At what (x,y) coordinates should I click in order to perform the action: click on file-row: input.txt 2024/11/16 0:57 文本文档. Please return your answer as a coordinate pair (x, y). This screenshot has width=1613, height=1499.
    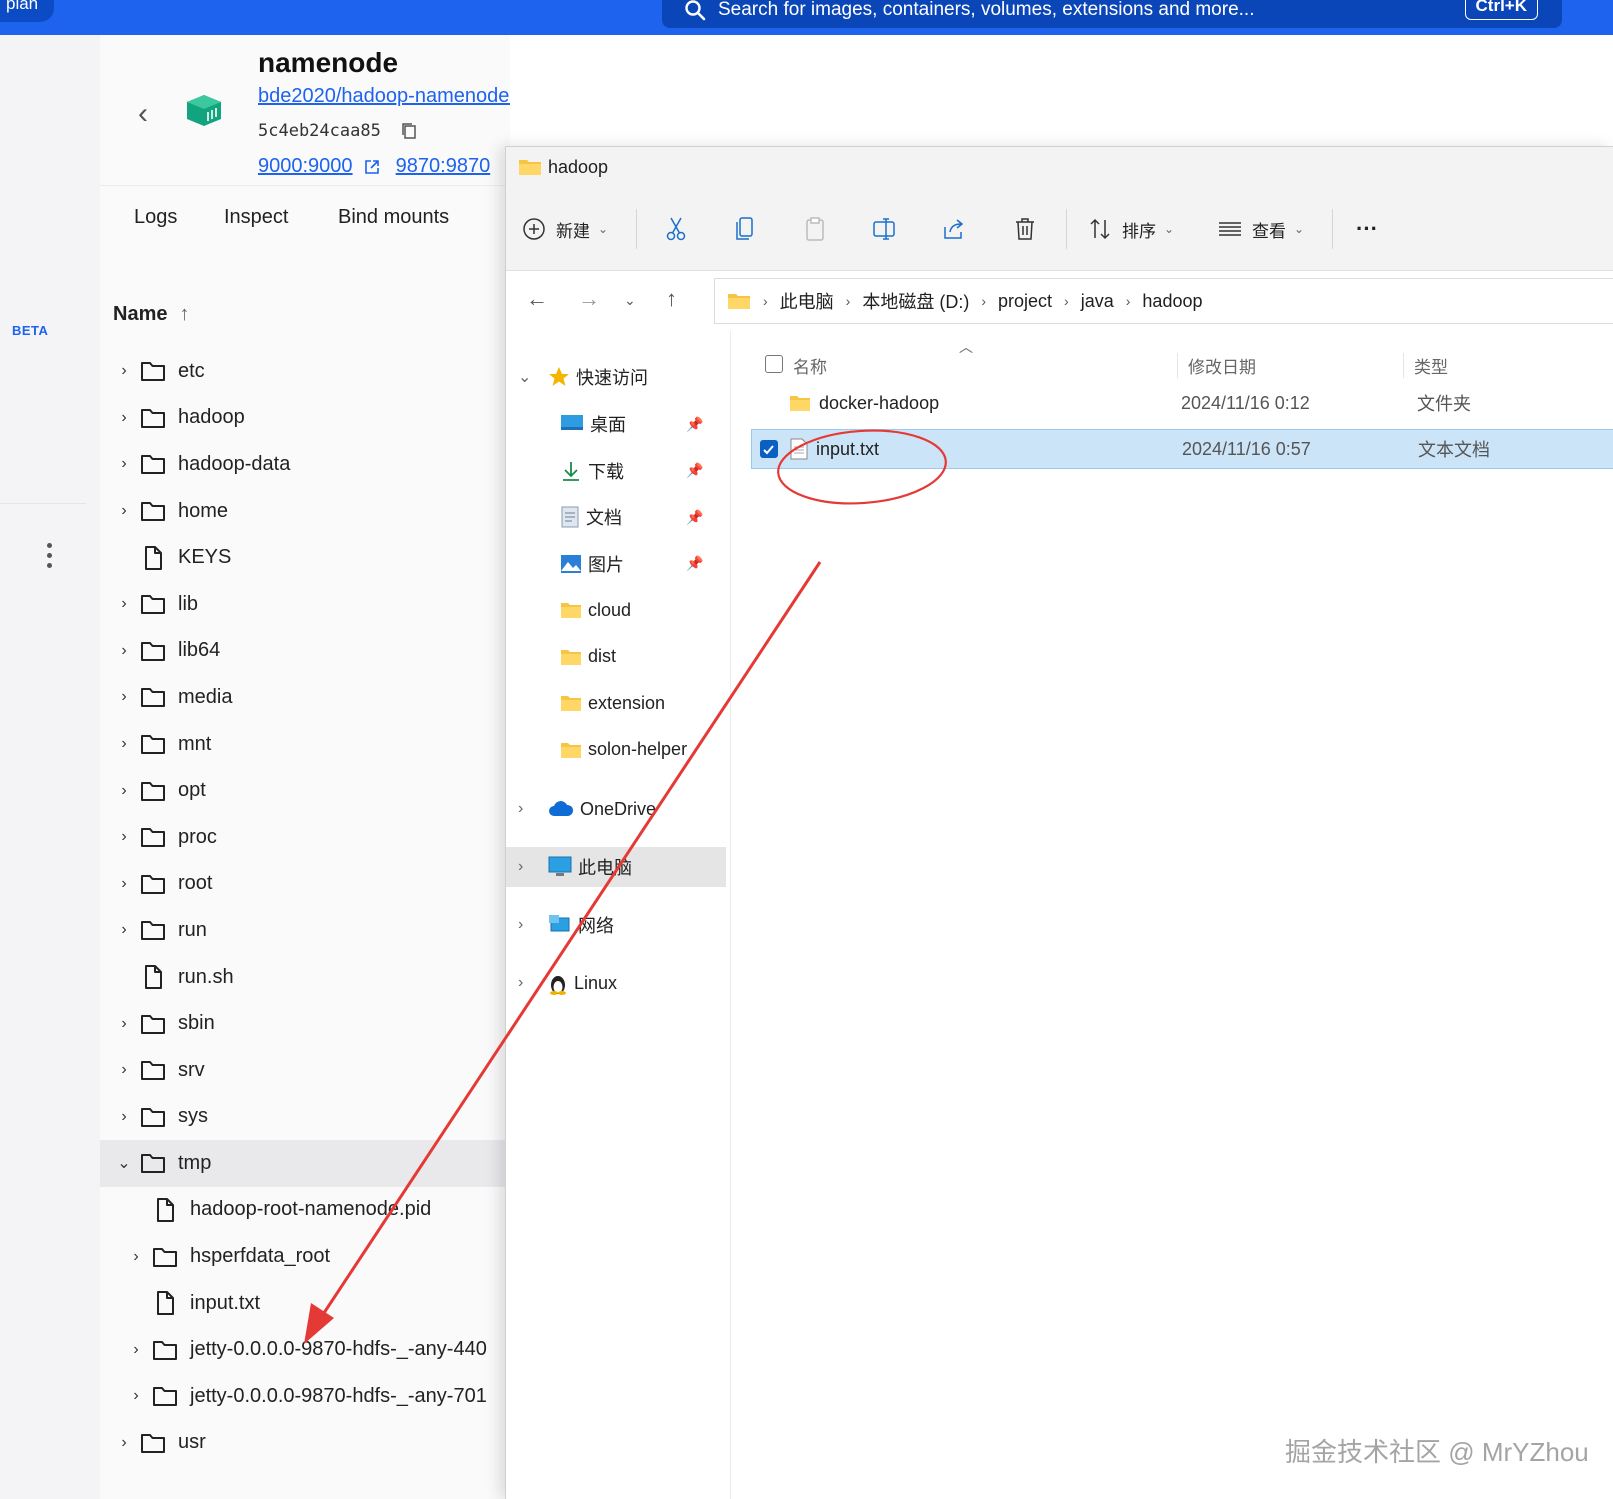
    Looking at the image, I should click on (1182, 449).